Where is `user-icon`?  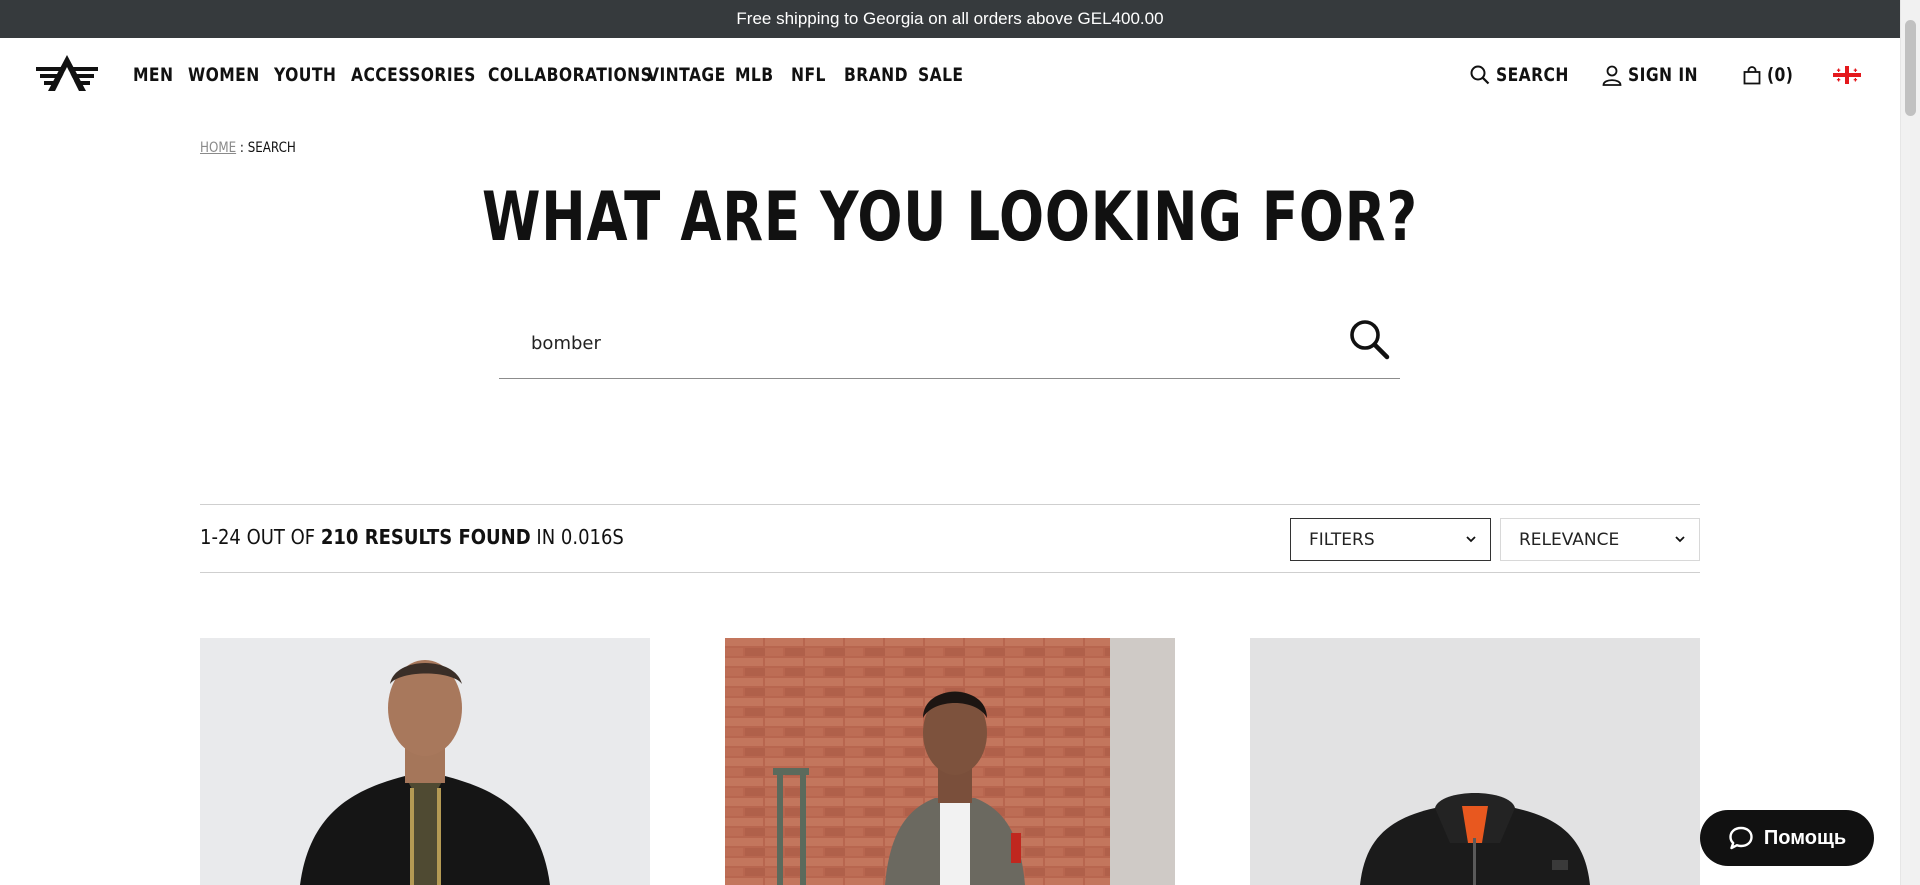 user-icon is located at coordinates (1612, 75).